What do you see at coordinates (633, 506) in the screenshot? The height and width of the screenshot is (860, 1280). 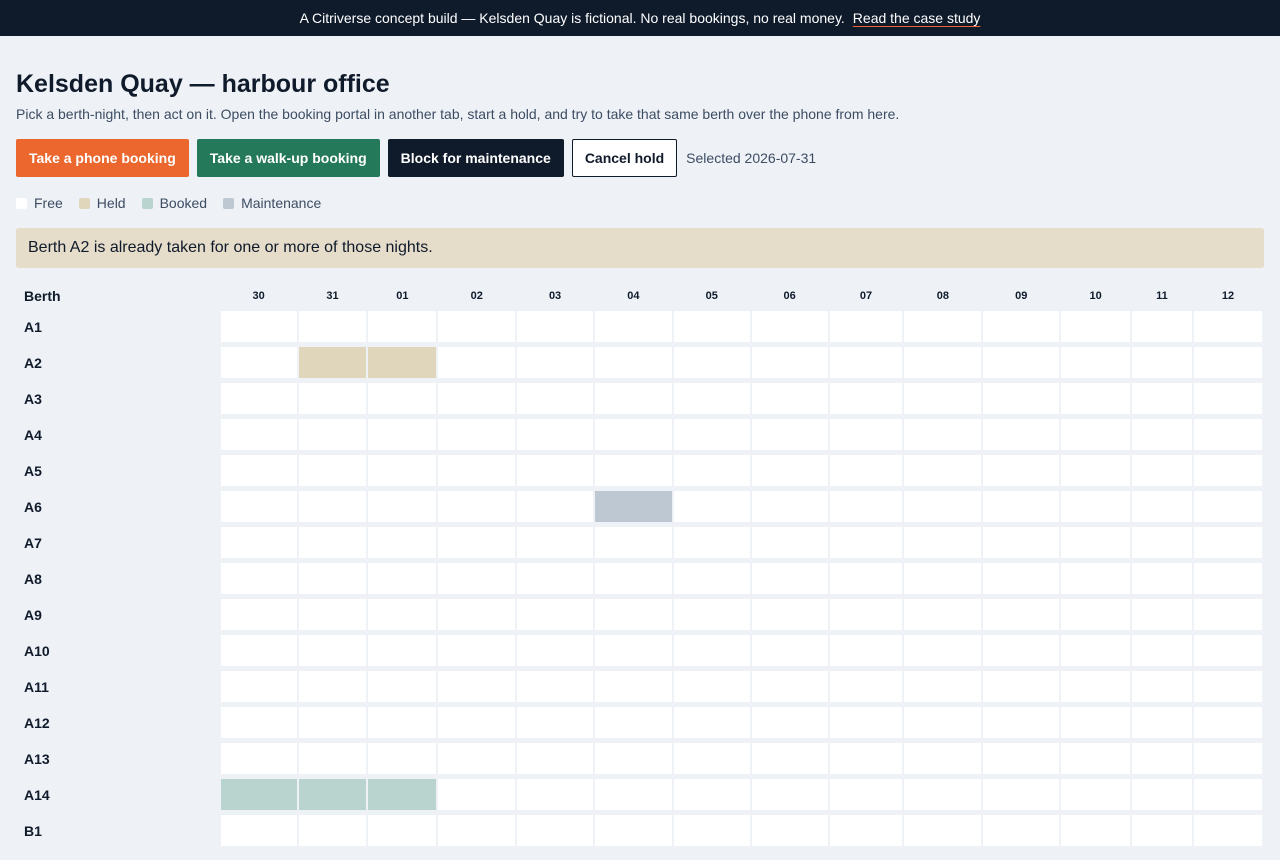 I see `berth-night-cell-maintenance` at bounding box center [633, 506].